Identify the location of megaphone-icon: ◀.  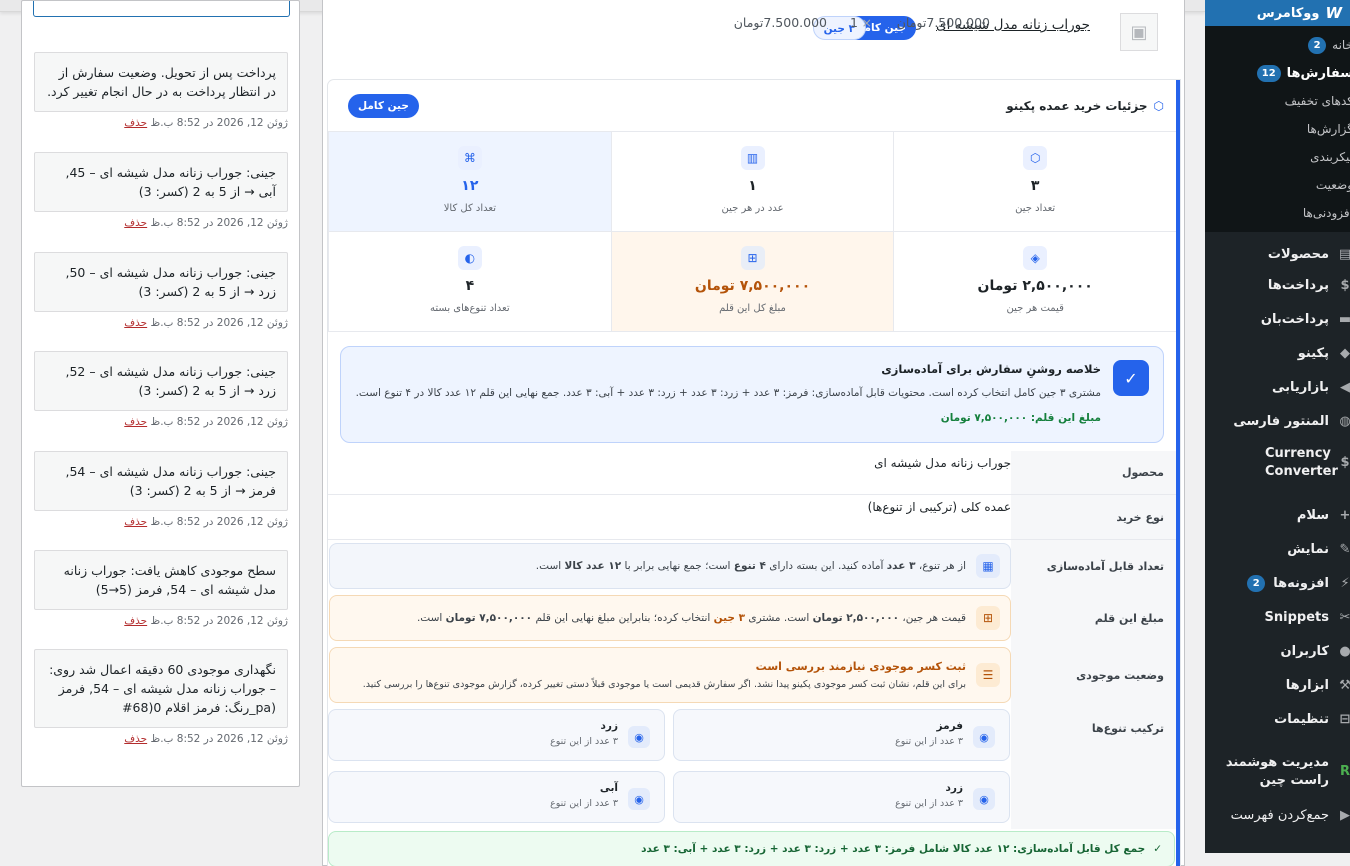
(1345, 387).